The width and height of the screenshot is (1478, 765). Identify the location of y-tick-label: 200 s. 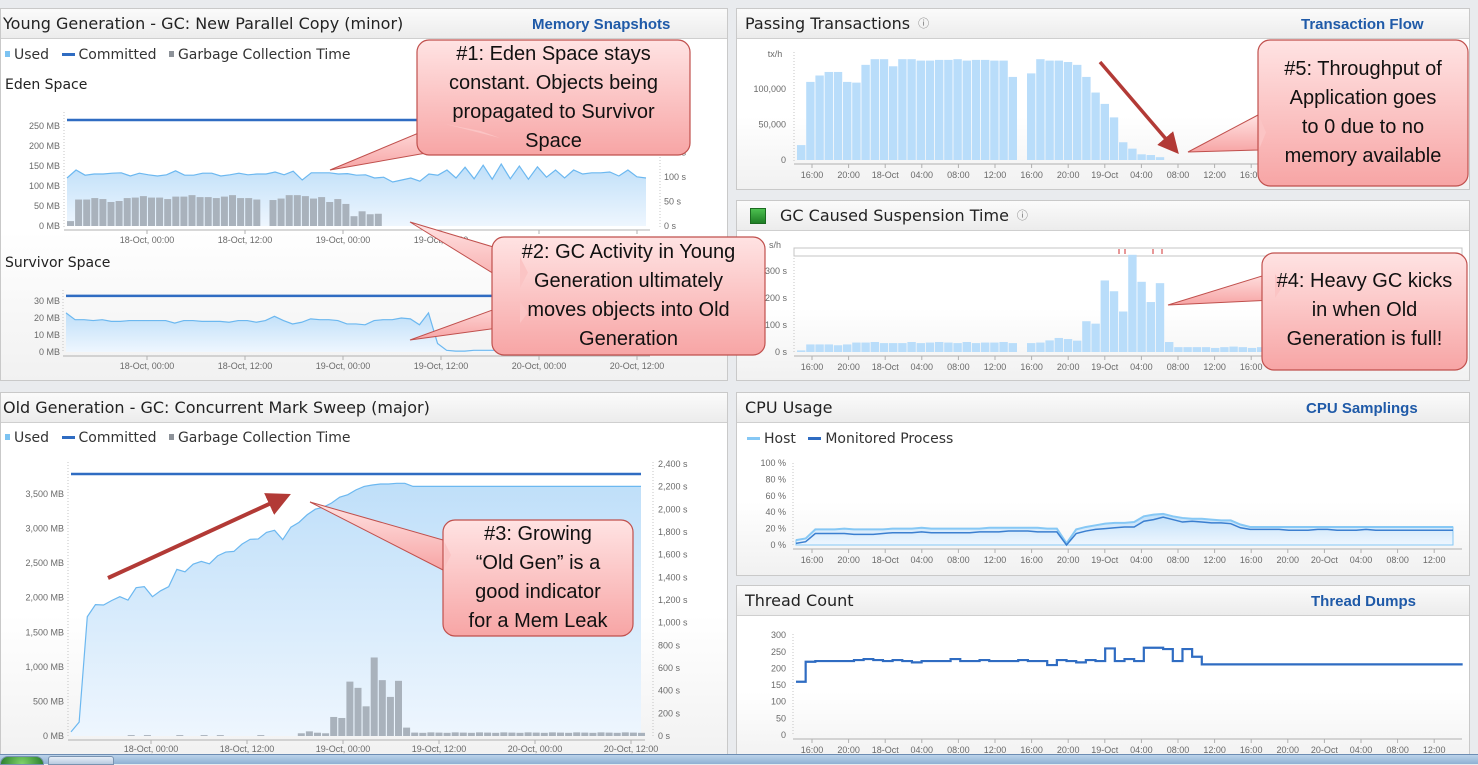
(776, 298).